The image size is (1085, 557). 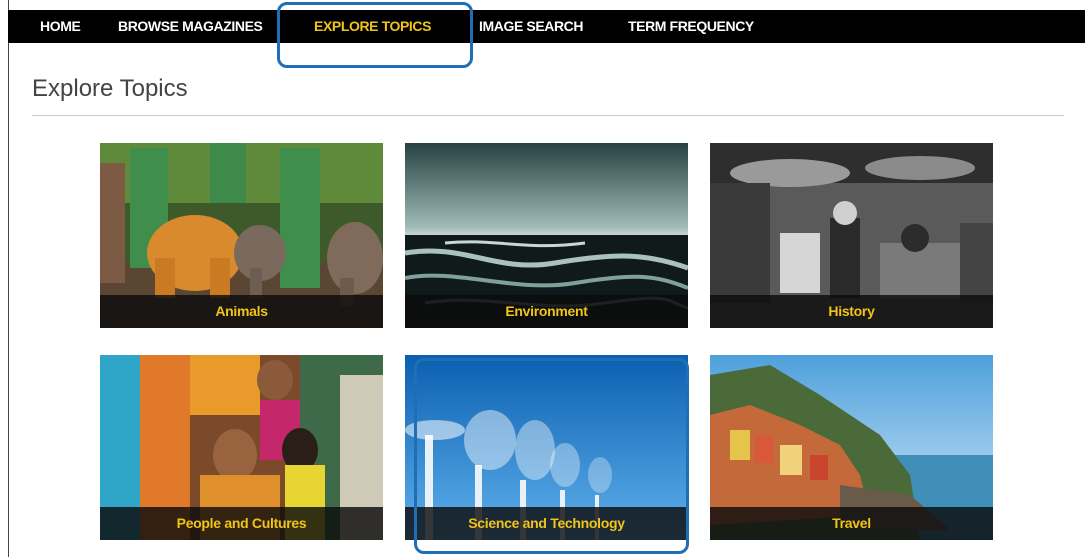 I want to click on topic-label: Animals, so click(x=241, y=311).